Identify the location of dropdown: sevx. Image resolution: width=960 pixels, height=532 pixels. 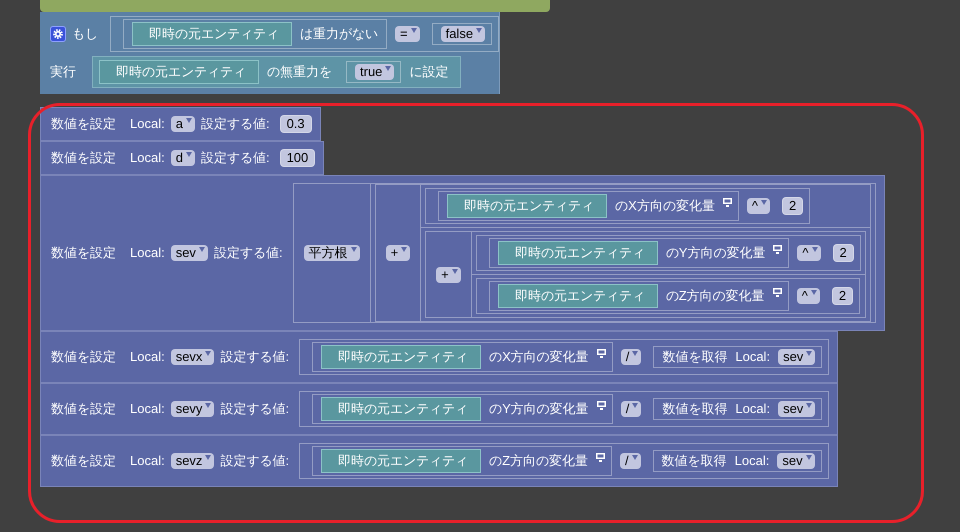
(192, 357).